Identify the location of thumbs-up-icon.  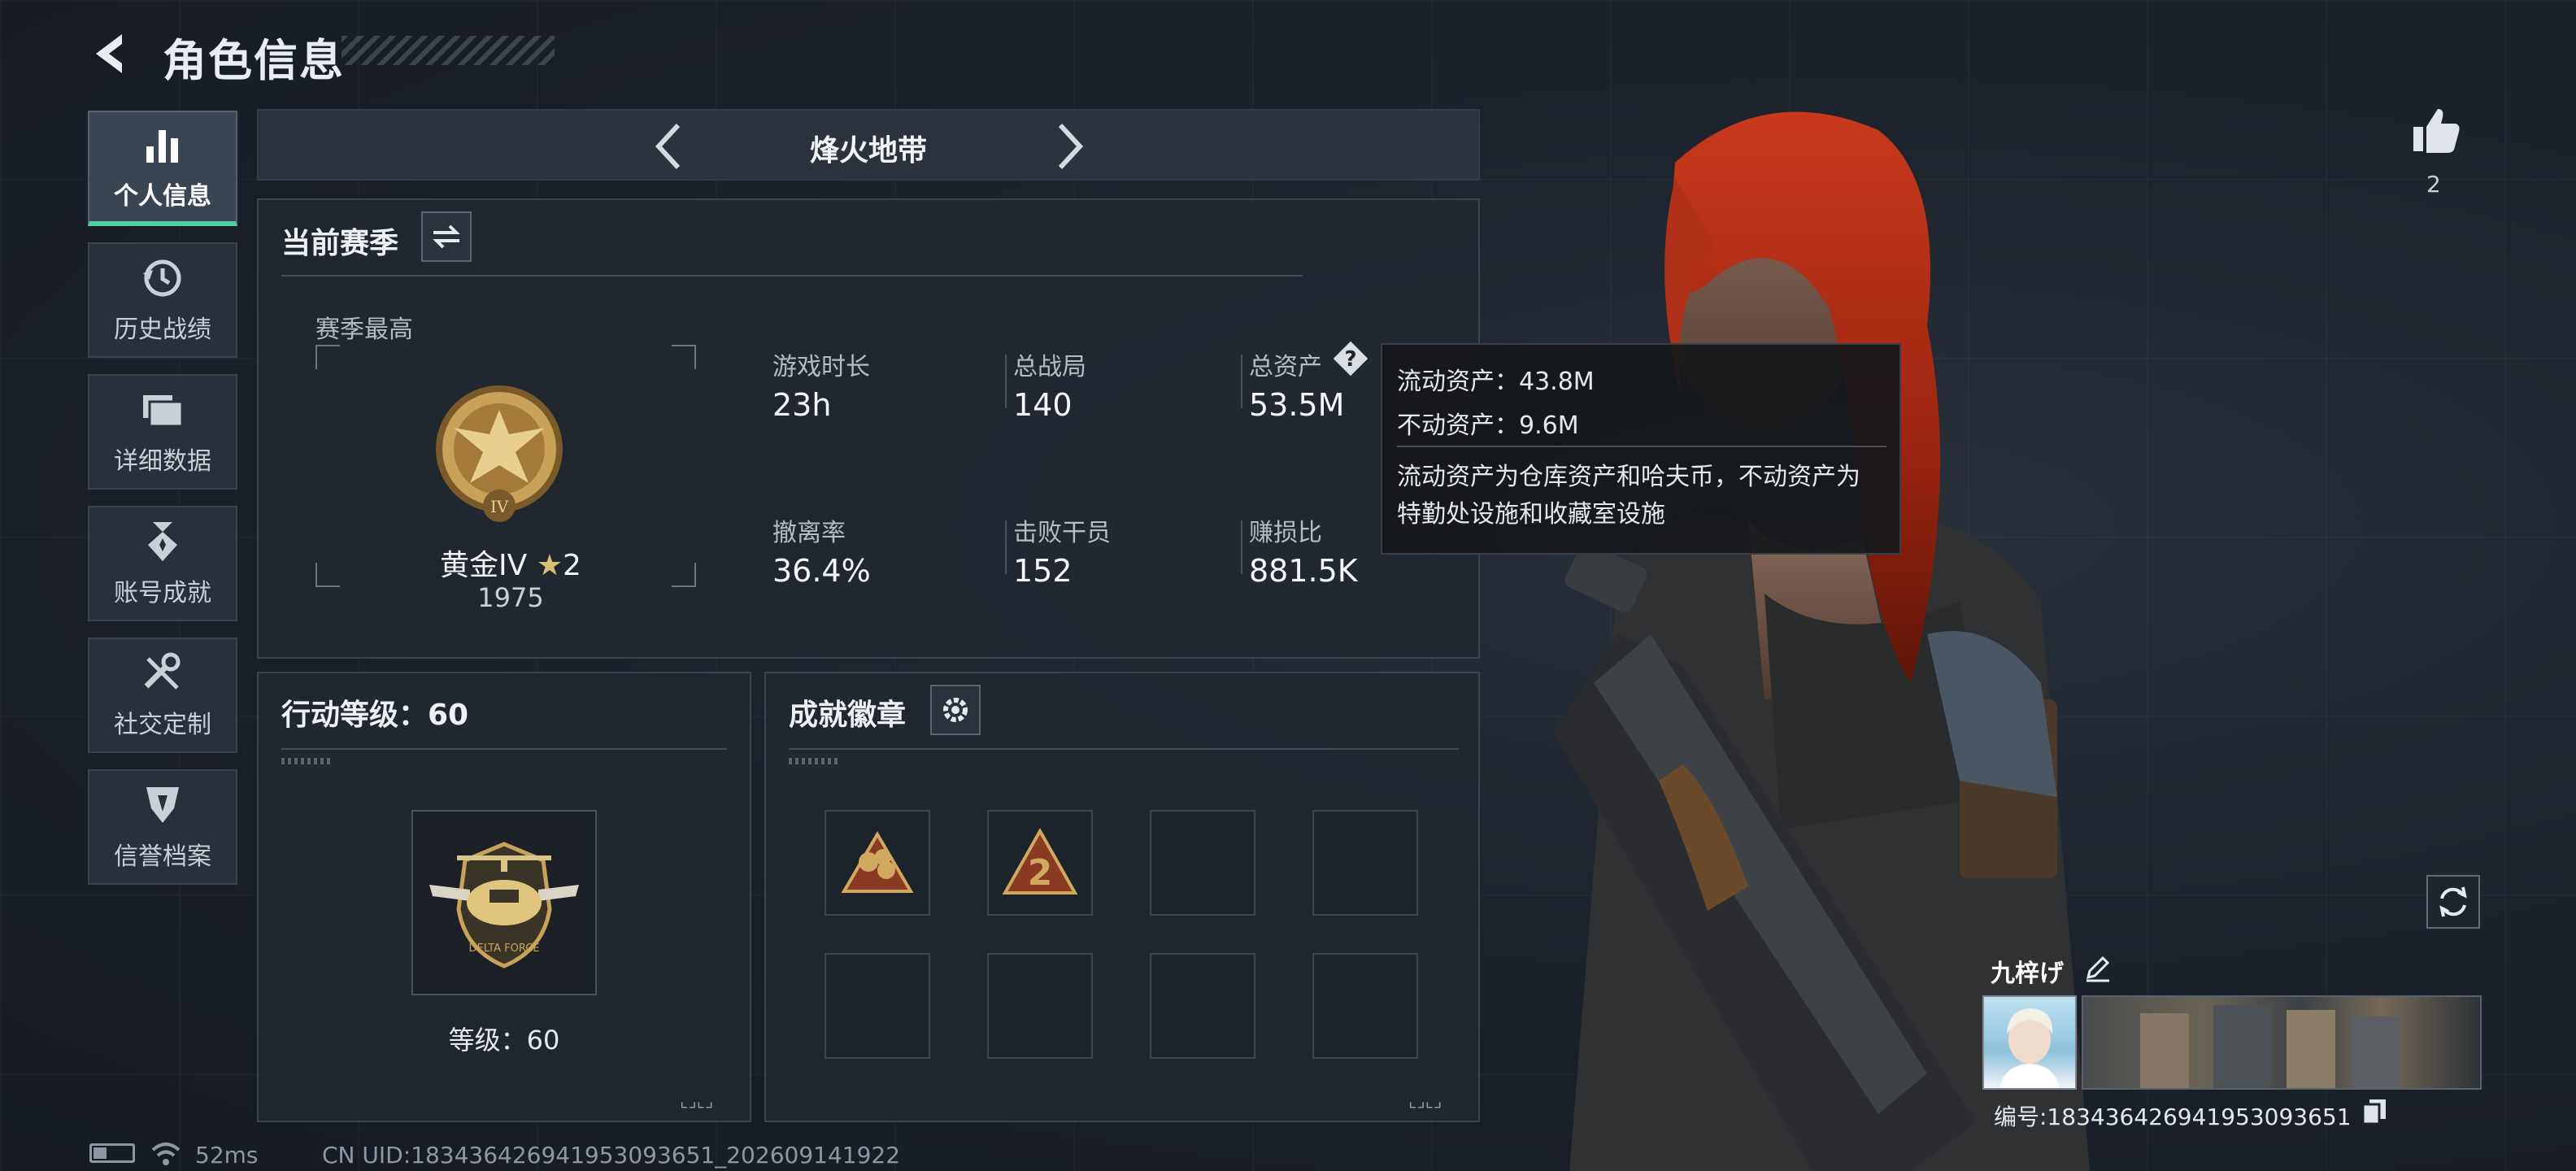
(2436, 130).